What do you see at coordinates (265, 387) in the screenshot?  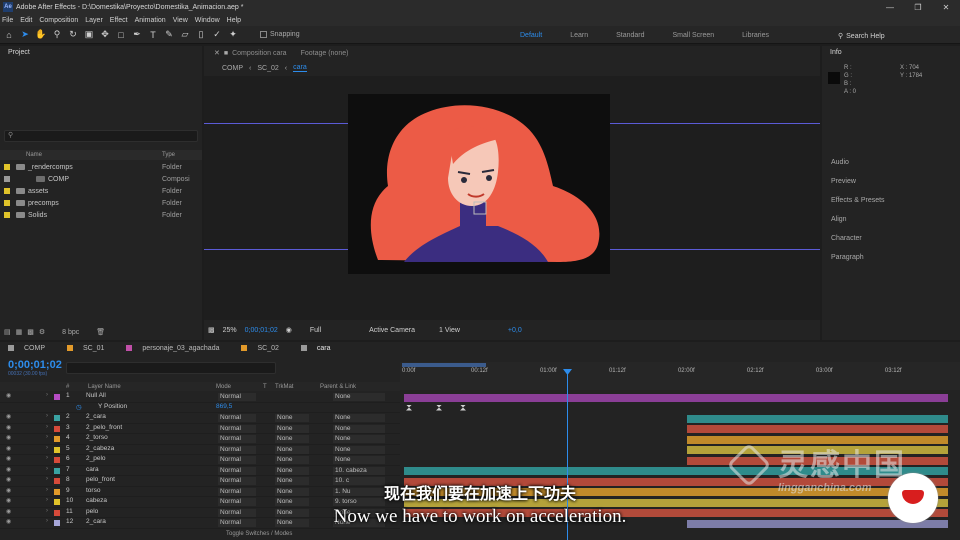 I see `col-t: T` at bounding box center [265, 387].